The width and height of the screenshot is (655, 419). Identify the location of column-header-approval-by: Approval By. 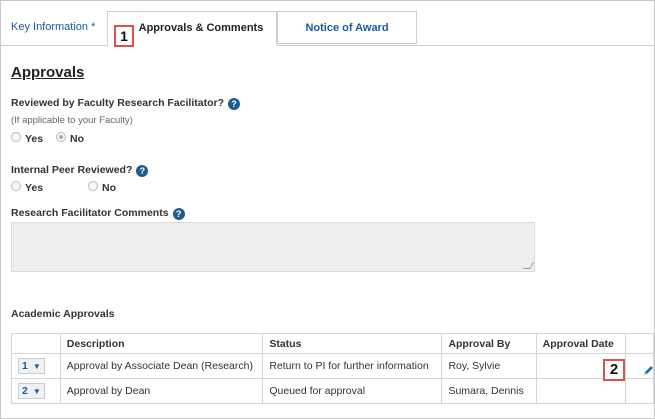
(489, 343).